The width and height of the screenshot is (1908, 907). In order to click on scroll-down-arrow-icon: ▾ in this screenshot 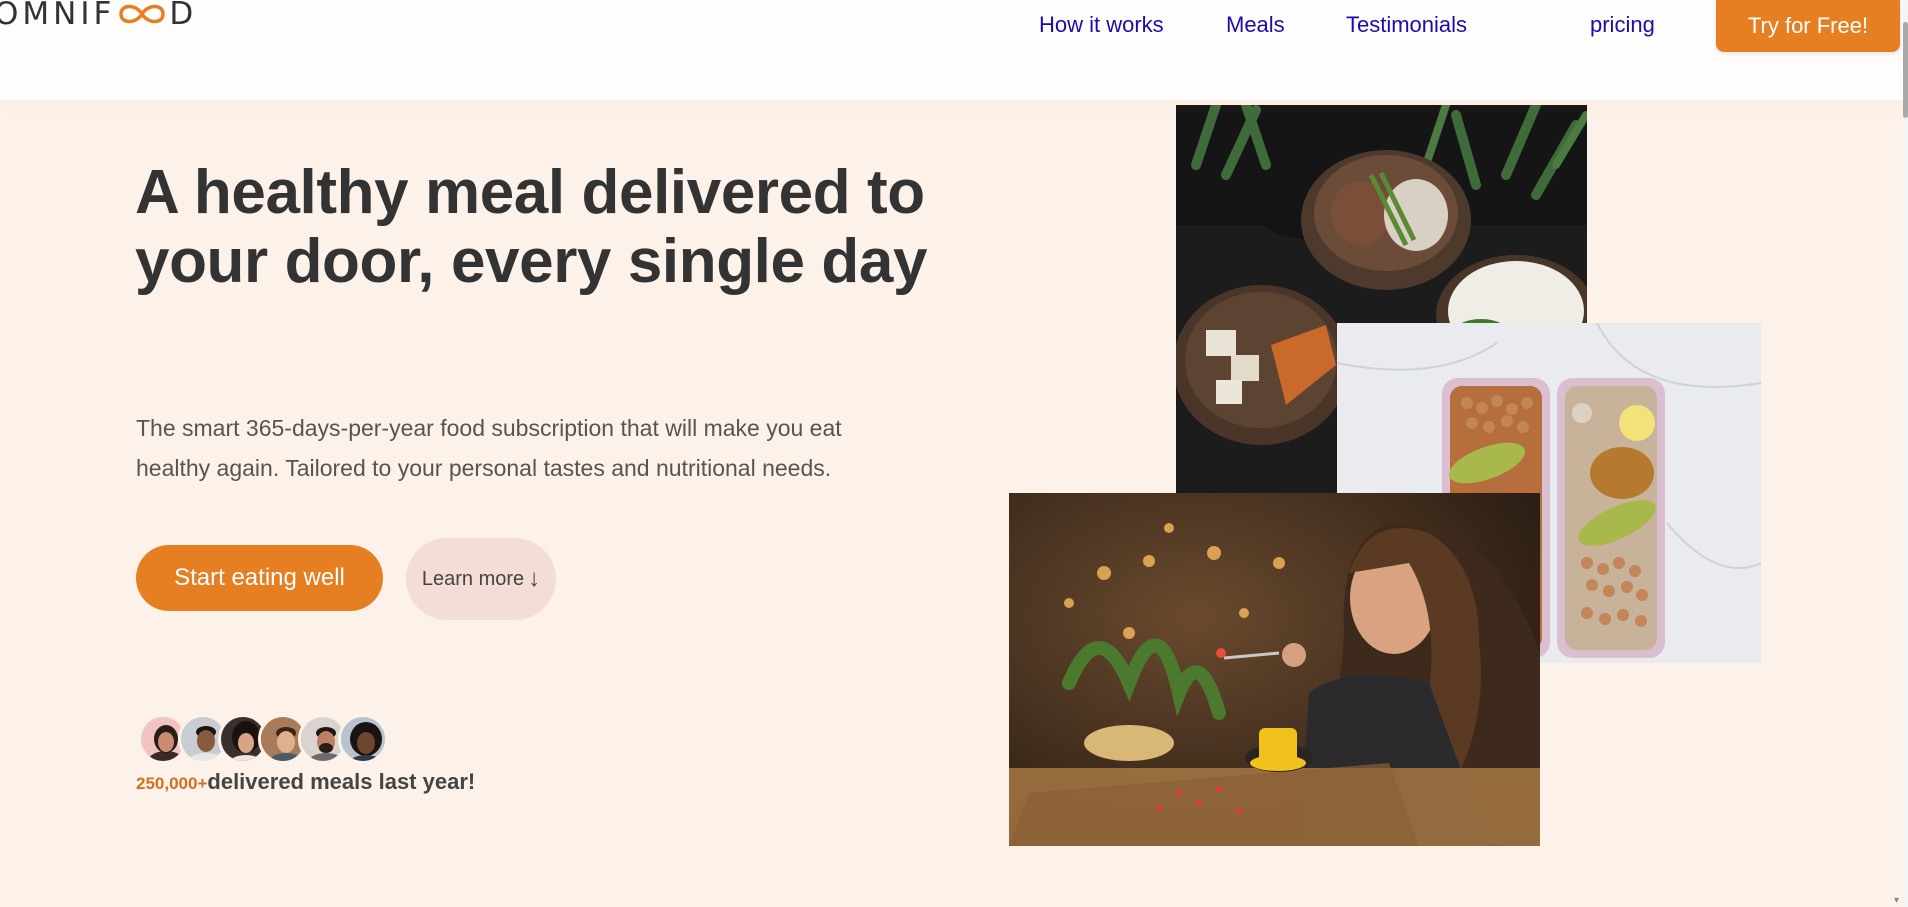, I will do `click(1901, 901)`.